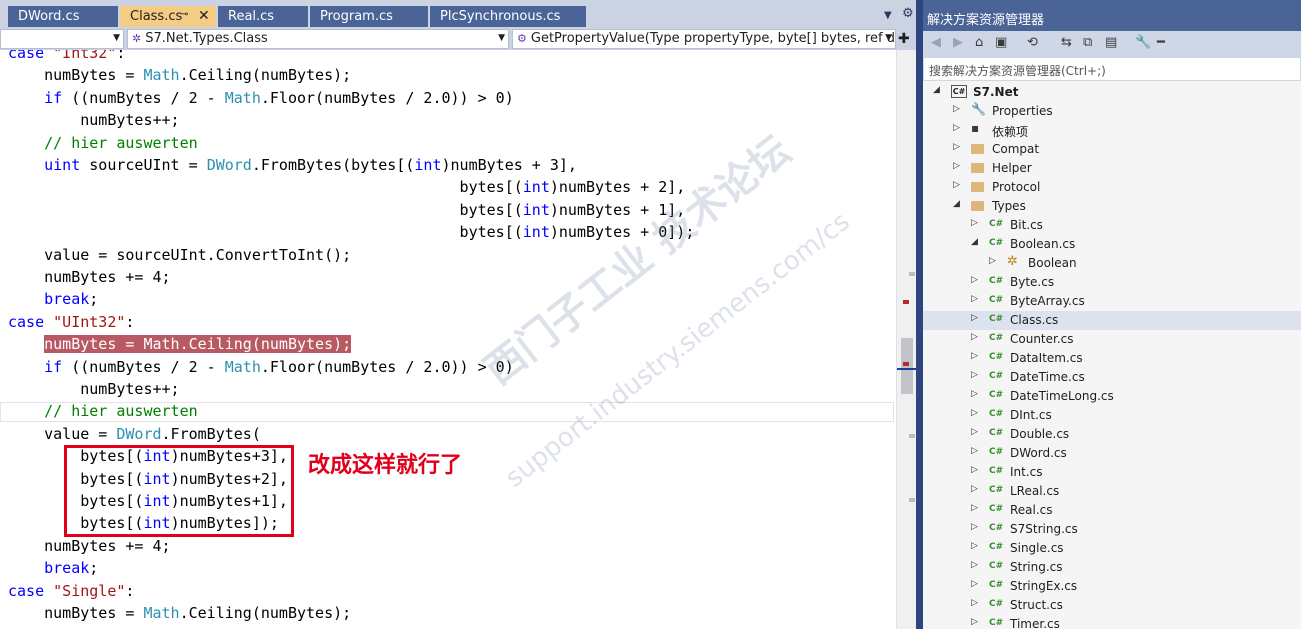 This screenshot has width=1301, height=629. I want to click on tree-node: ▷ ✲ Boolean, so click(1112, 263).